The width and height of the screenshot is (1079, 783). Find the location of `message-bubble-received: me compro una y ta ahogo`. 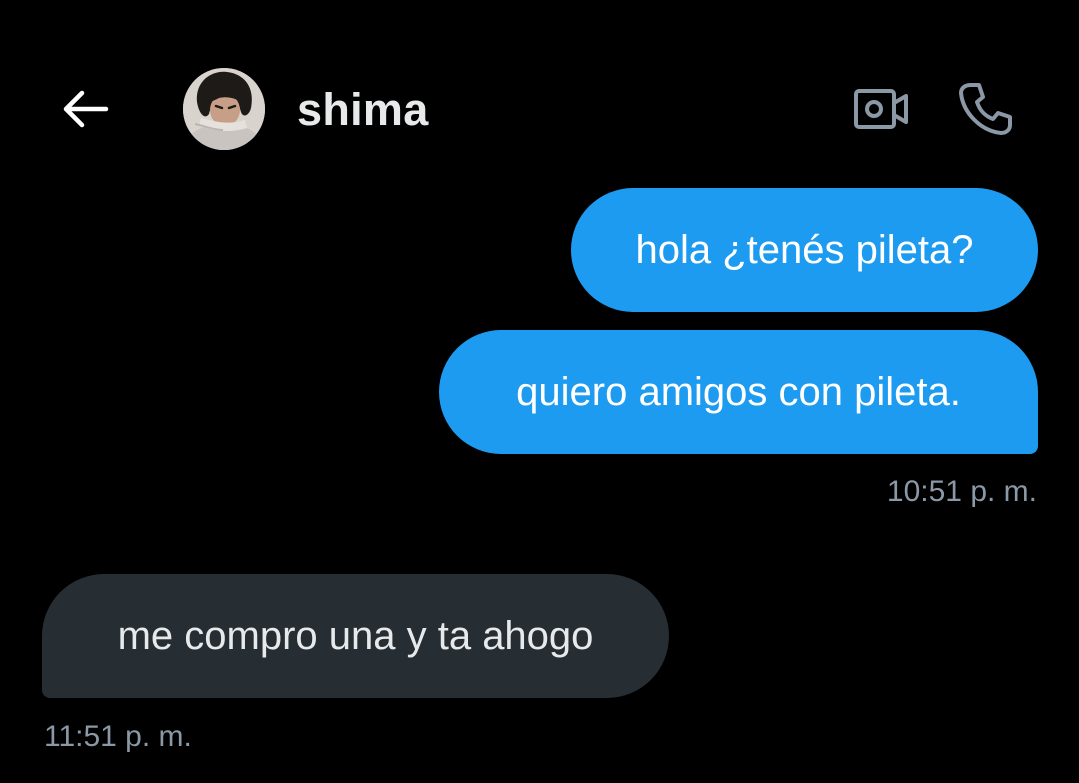

message-bubble-received: me compro una y ta ahogo is located at coordinates (355, 636).